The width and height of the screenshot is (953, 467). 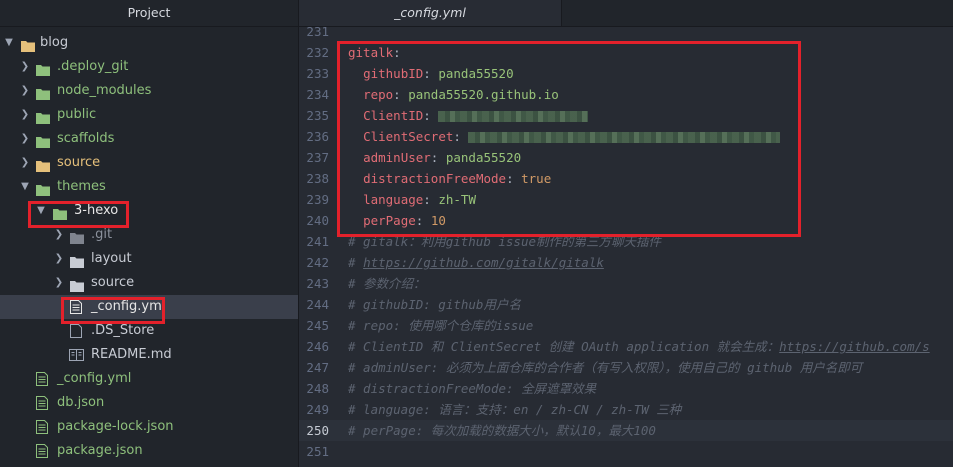 I want to click on line-number: 246, so click(x=317, y=346).